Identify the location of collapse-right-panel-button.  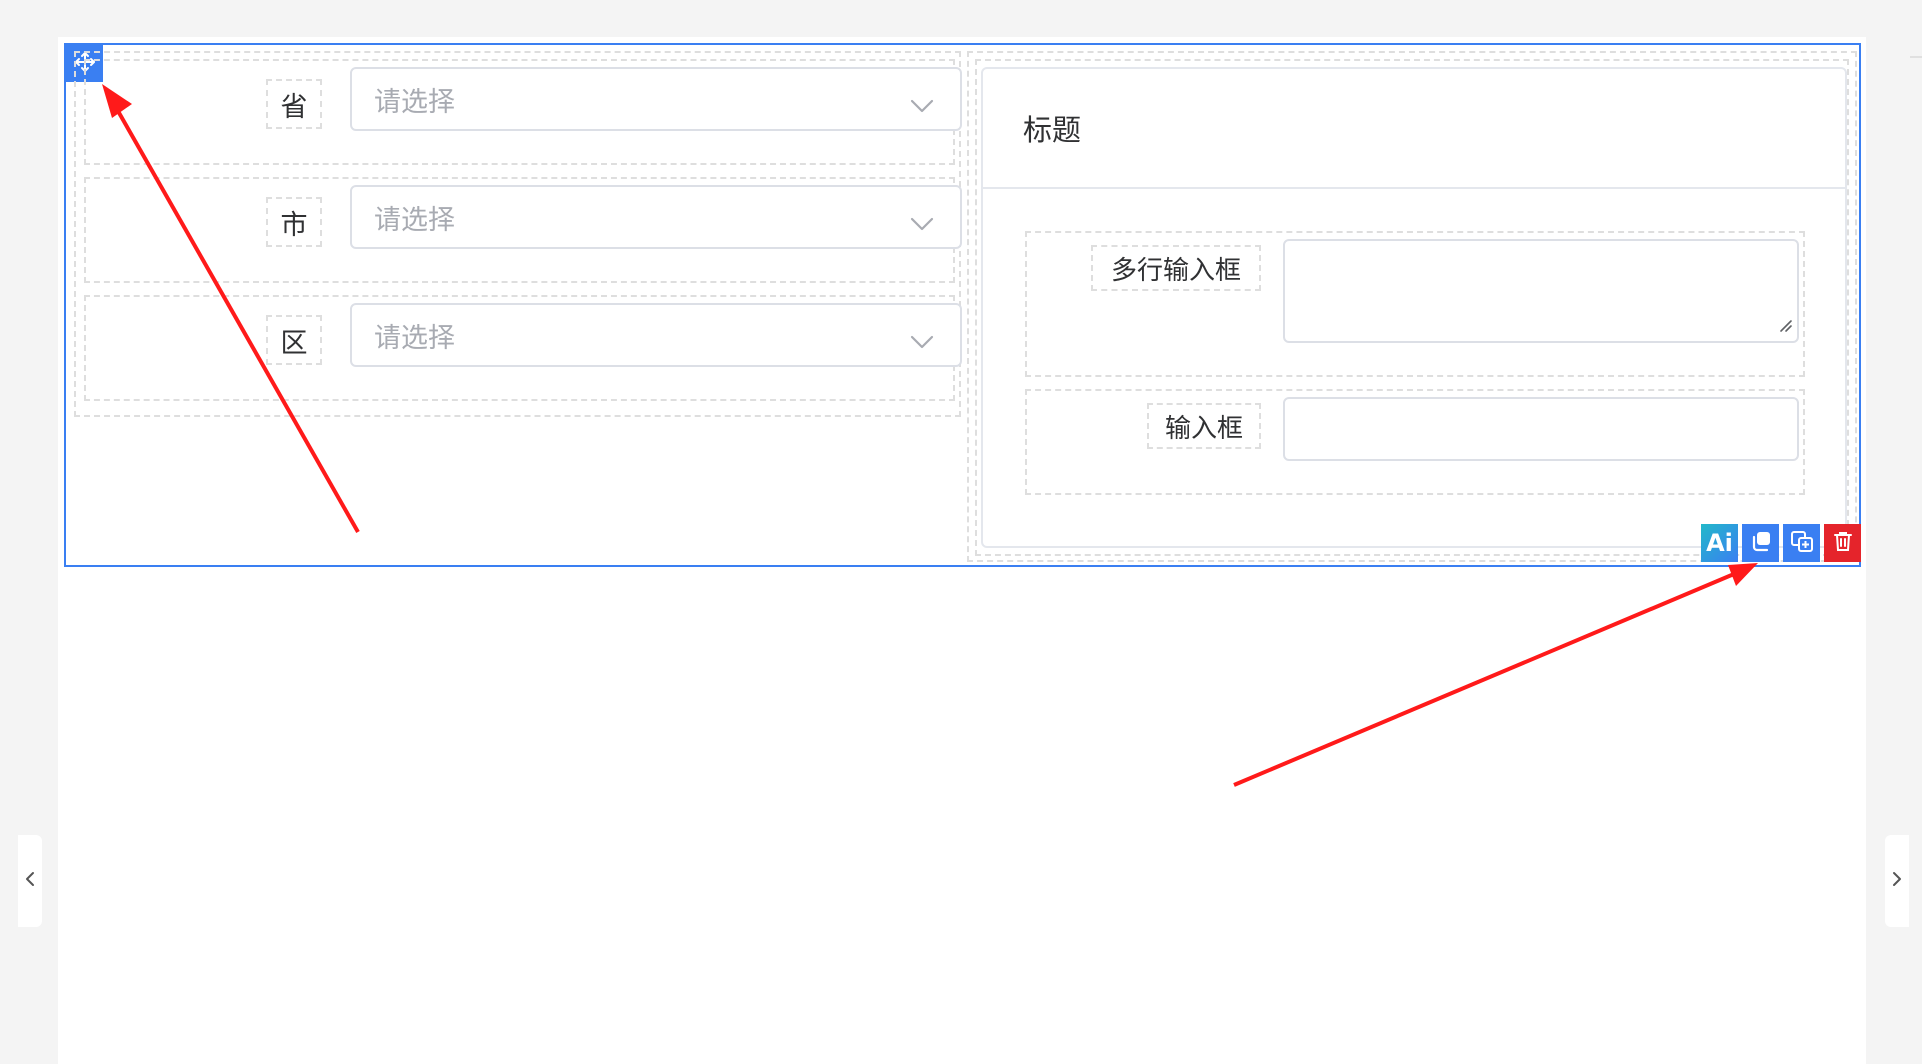
(1897, 881).